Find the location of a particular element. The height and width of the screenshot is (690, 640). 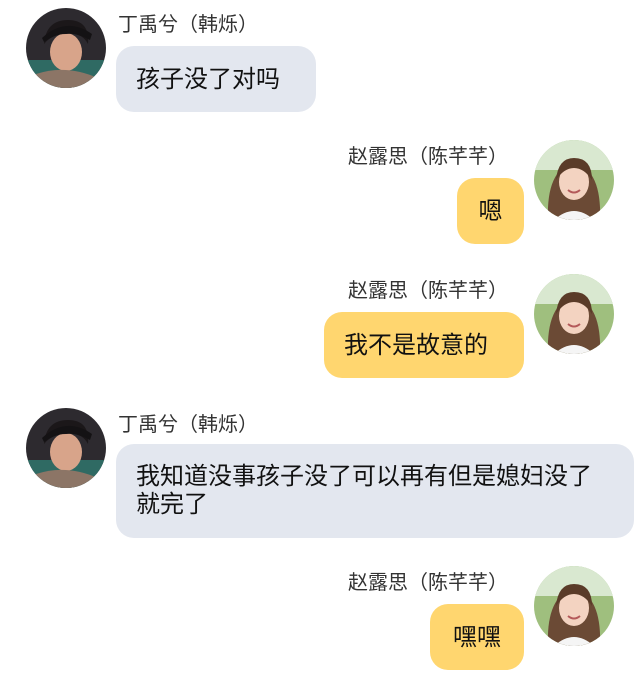

message-bubble: 嗯 is located at coordinates (490, 211).